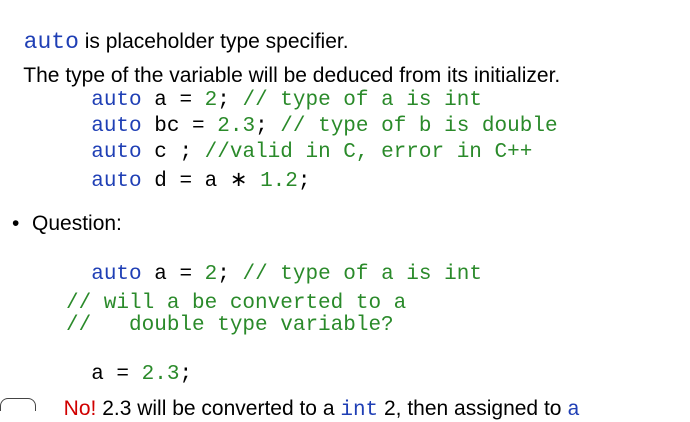 This screenshot has width=690, height=422. I want to click on comment-line-1: // will a be converted to a, so click(236, 303).